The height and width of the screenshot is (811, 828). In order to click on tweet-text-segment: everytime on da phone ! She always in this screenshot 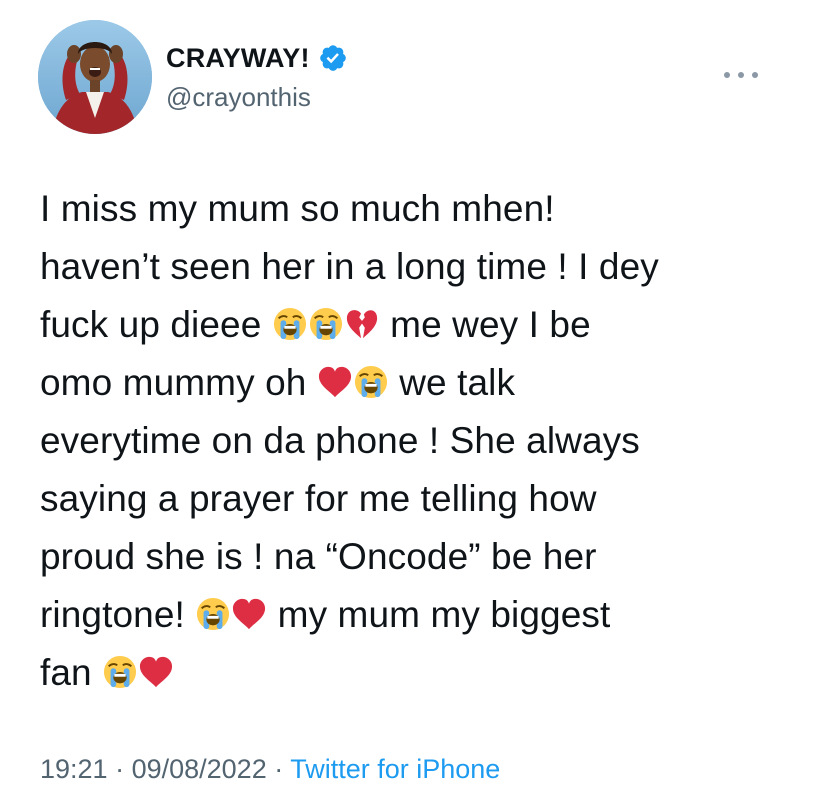, I will do `click(340, 440)`.